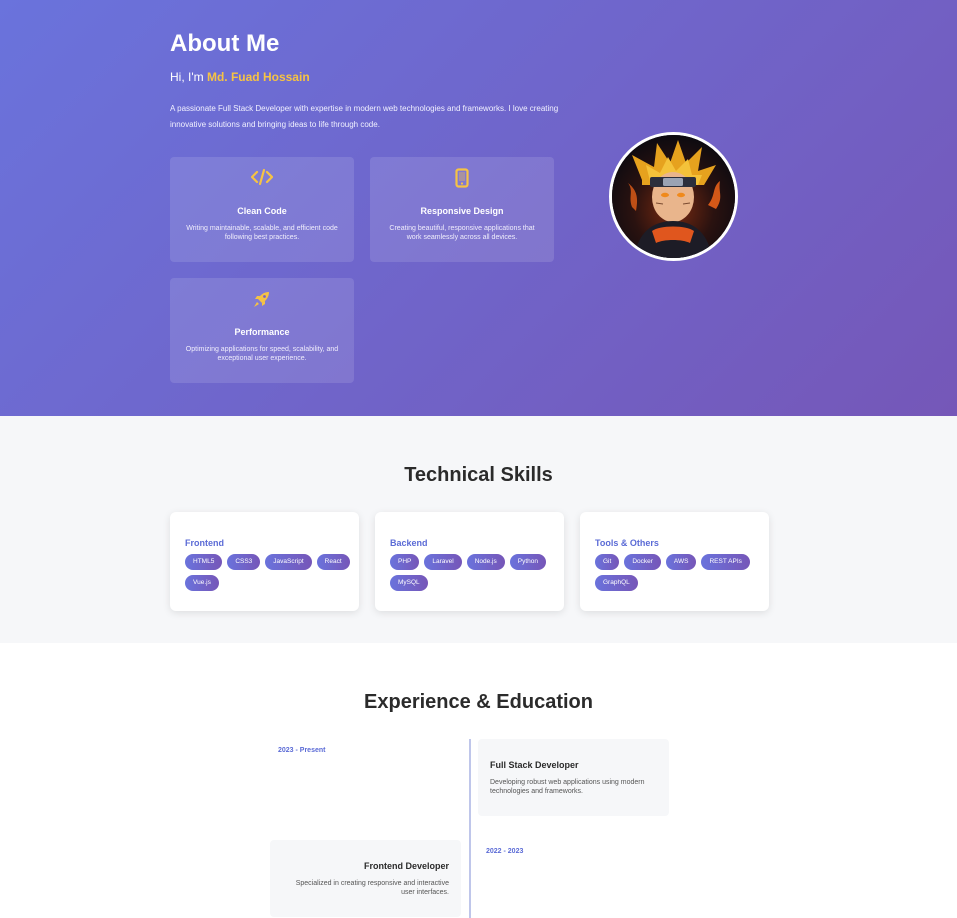 Image resolution: width=957 pixels, height=918 pixels. I want to click on skill-tag: React, so click(333, 562).